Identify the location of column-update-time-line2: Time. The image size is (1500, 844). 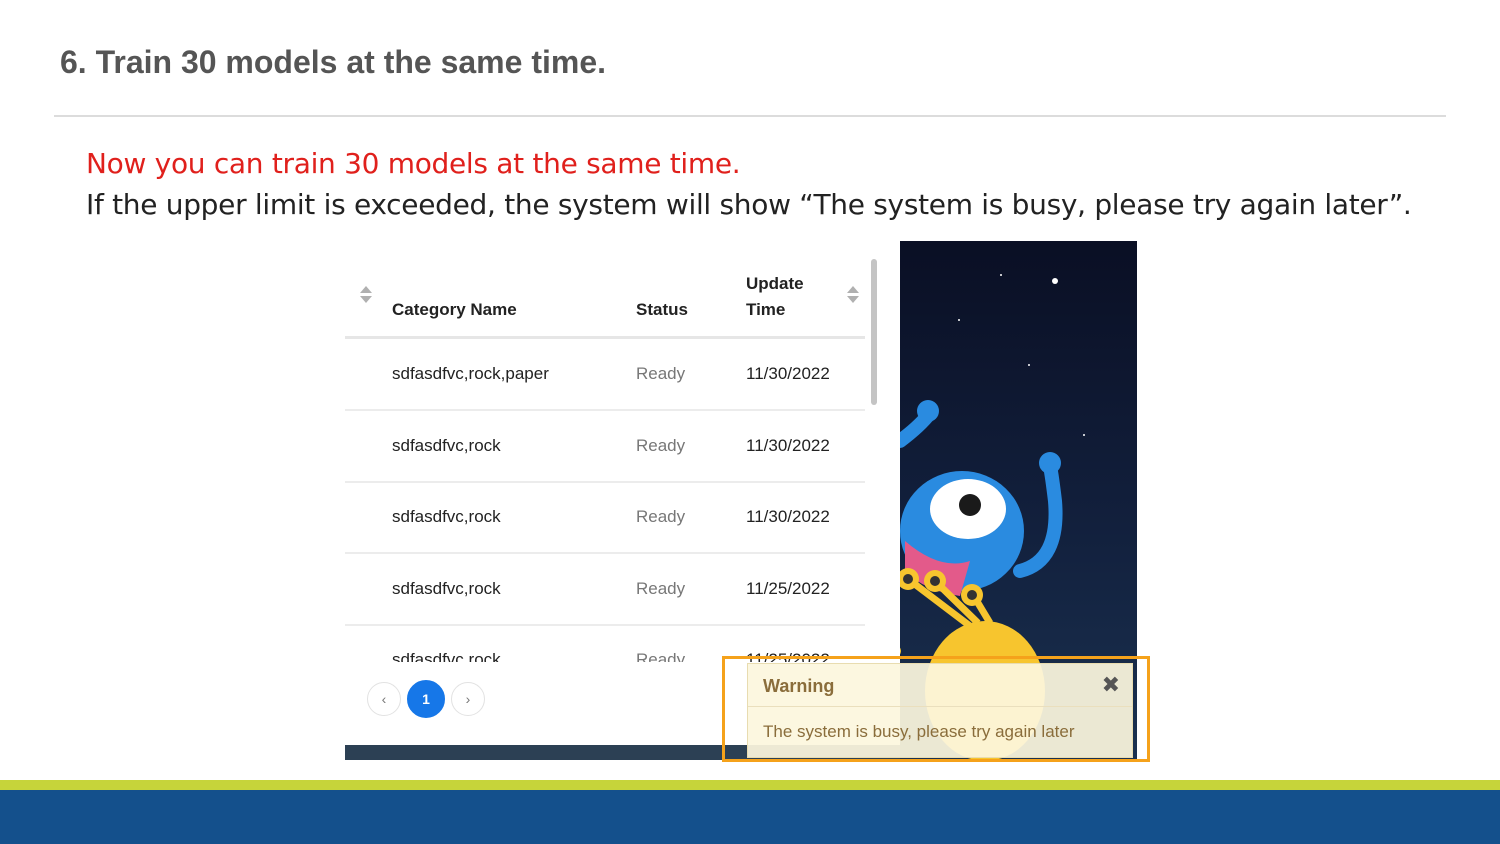
(765, 310).